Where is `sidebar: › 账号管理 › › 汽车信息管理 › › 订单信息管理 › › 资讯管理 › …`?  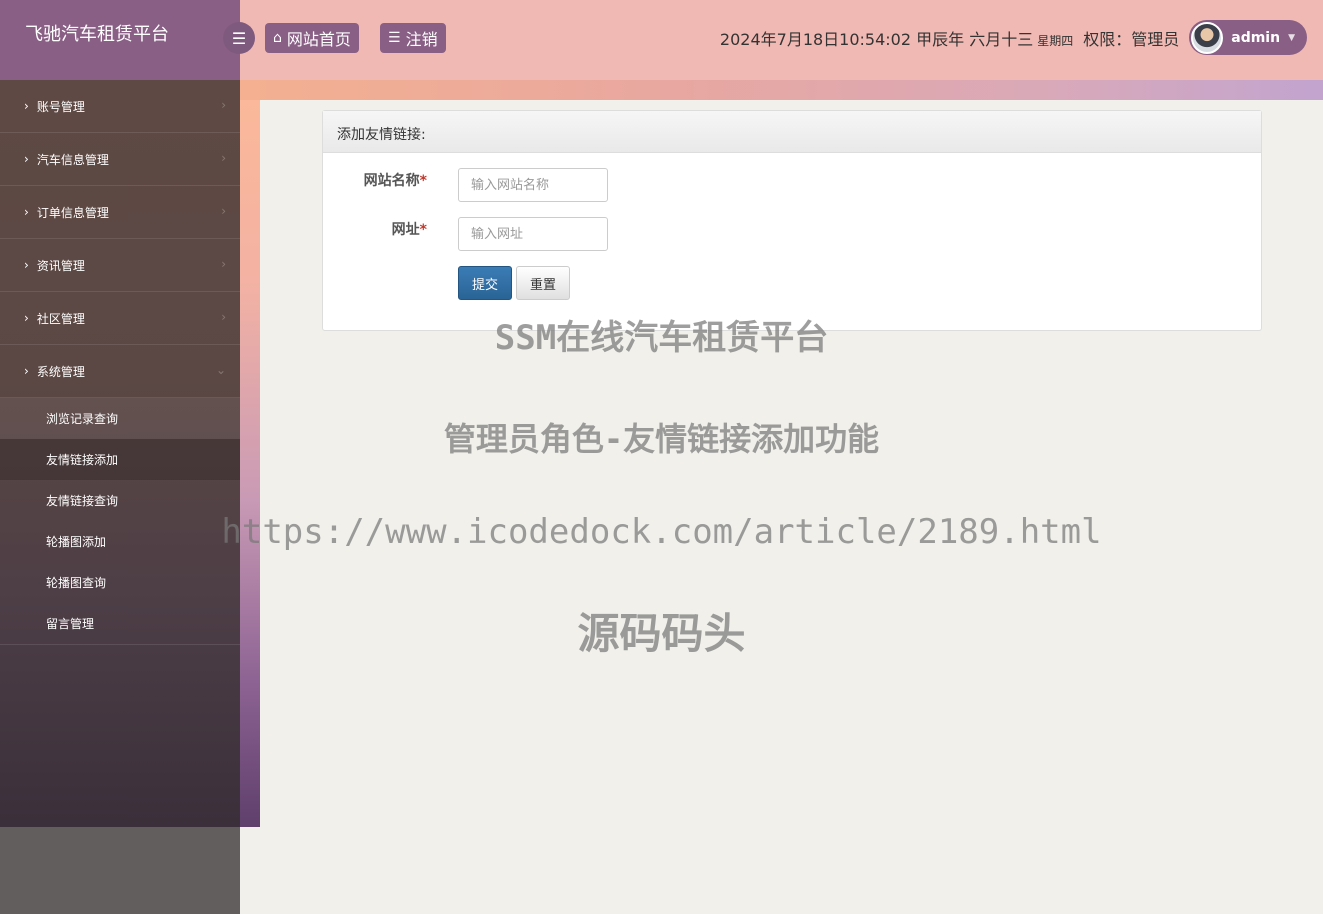 sidebar: › 账号管理 › › 汽车信息管理 › › 订单信息管理 › › 资讯管理 › … is located at coordinates (120, 453).